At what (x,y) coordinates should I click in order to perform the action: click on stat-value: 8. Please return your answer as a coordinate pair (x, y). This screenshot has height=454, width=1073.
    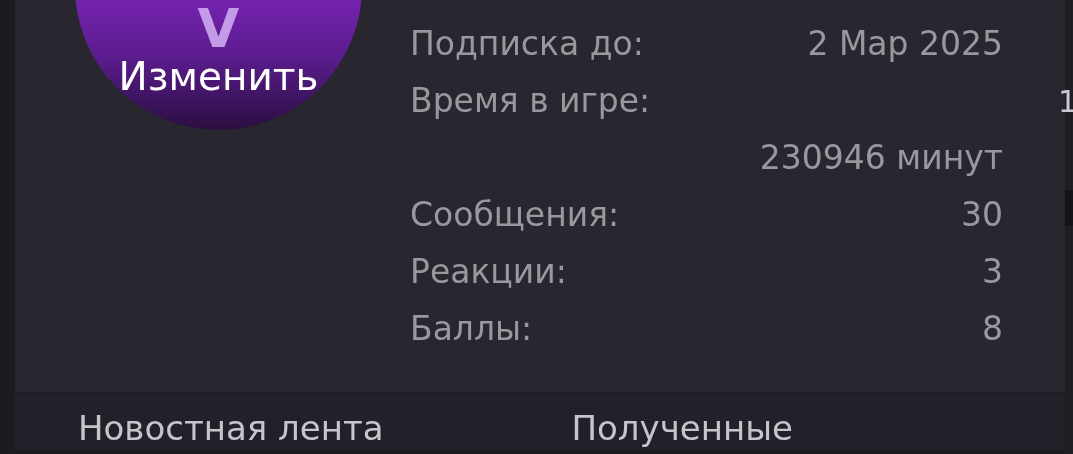
    Looking at the image, I should click on (992, 329).